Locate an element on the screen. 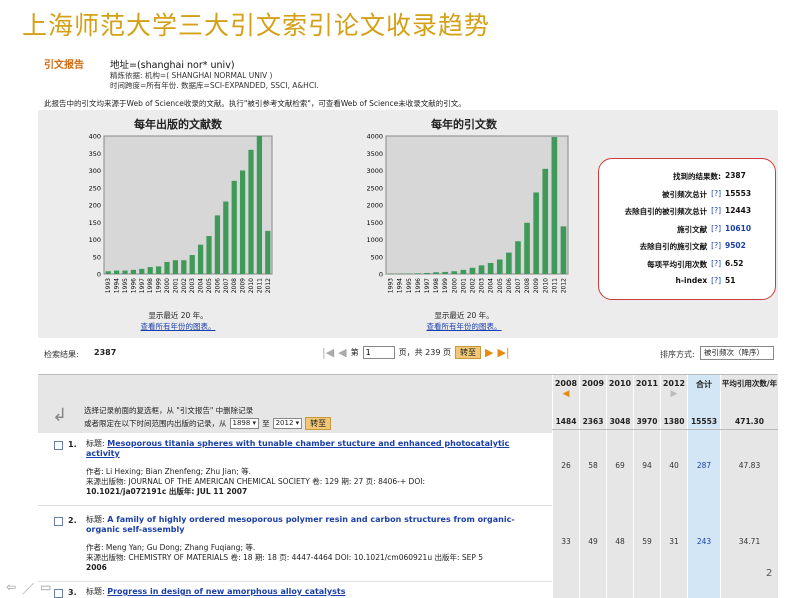 The width and height of the screenshot is (800, 598). stat-value: 2387 is located at coordinates (735, 175).